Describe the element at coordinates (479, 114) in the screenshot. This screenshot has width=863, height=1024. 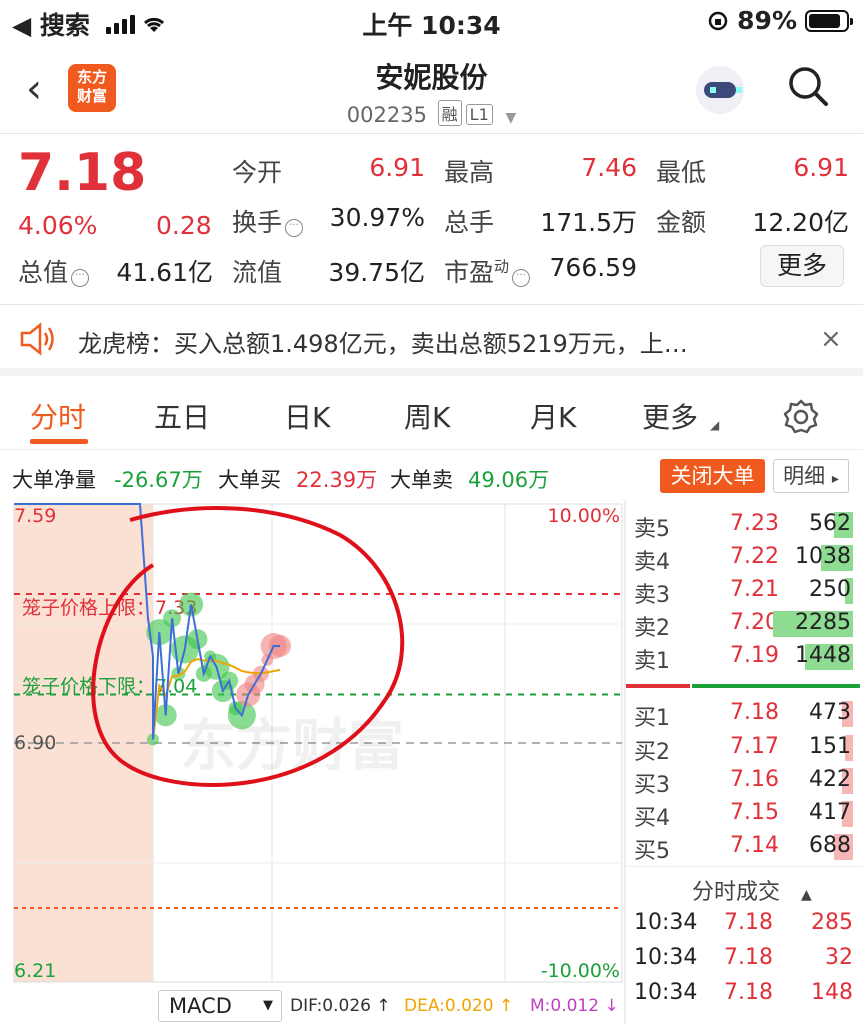
I see `level-tag: L1` at that location.